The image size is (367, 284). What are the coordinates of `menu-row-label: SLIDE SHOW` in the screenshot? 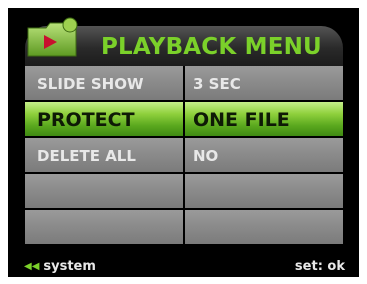 It's located at (104, 83).